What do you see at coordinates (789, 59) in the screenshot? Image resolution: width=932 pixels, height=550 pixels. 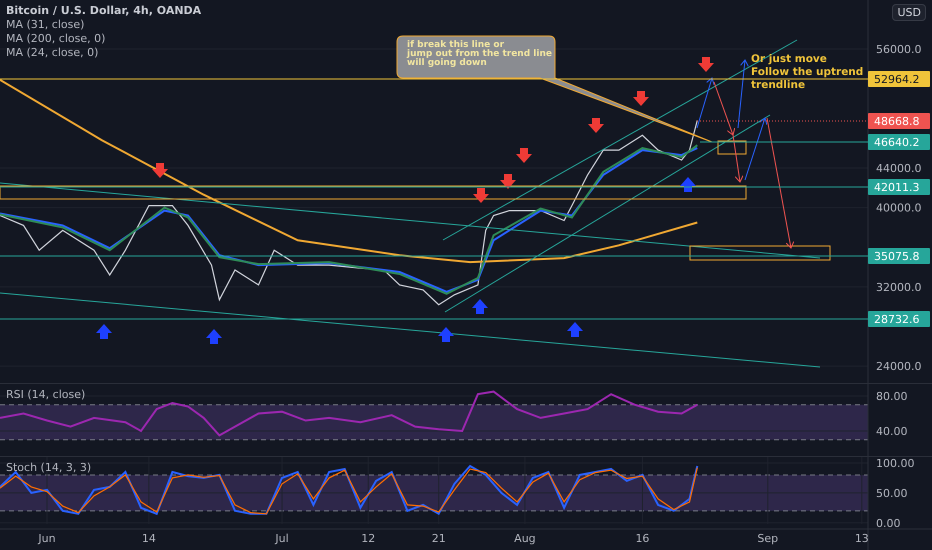 I see `chart-note: Or just move` at bounding box center [789, 59].